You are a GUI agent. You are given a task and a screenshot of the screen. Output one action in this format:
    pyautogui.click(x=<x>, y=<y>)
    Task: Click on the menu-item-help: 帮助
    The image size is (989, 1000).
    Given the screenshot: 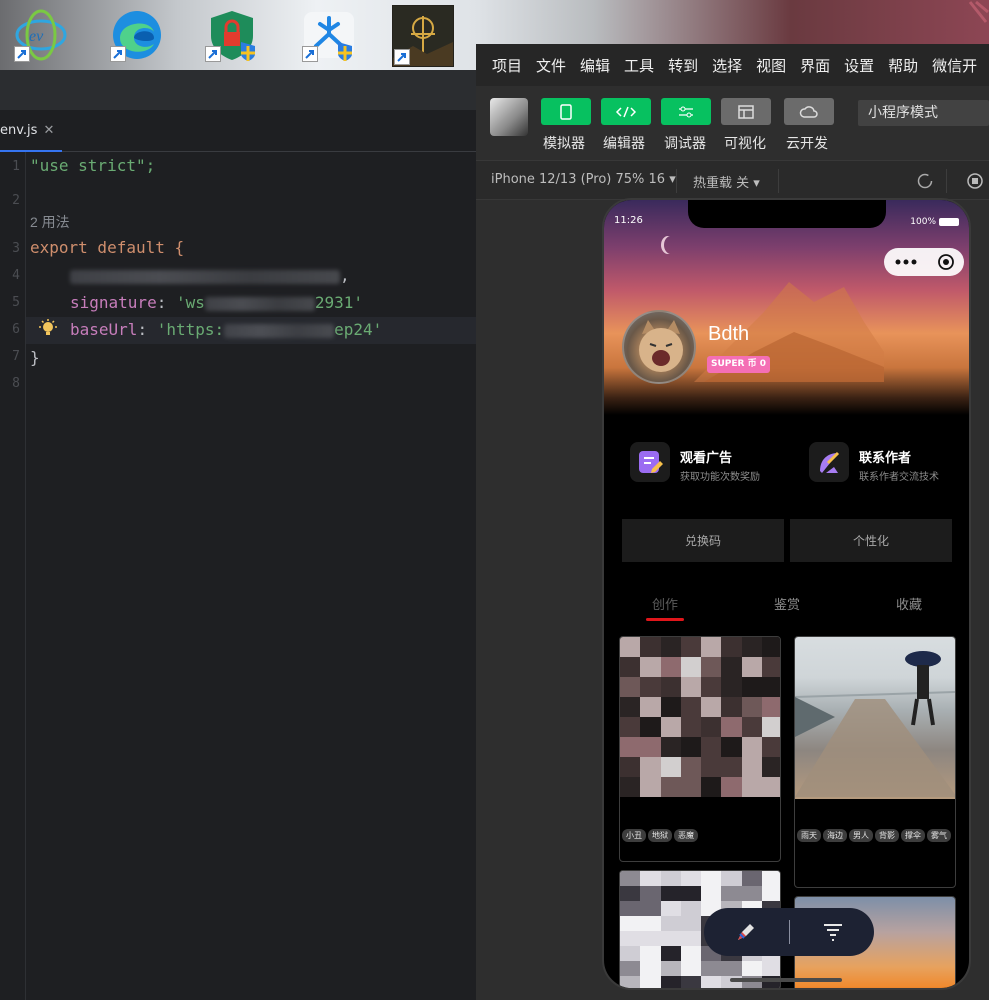 What is the action you would take?
    pyautogui.click(x=903, y=65)
    